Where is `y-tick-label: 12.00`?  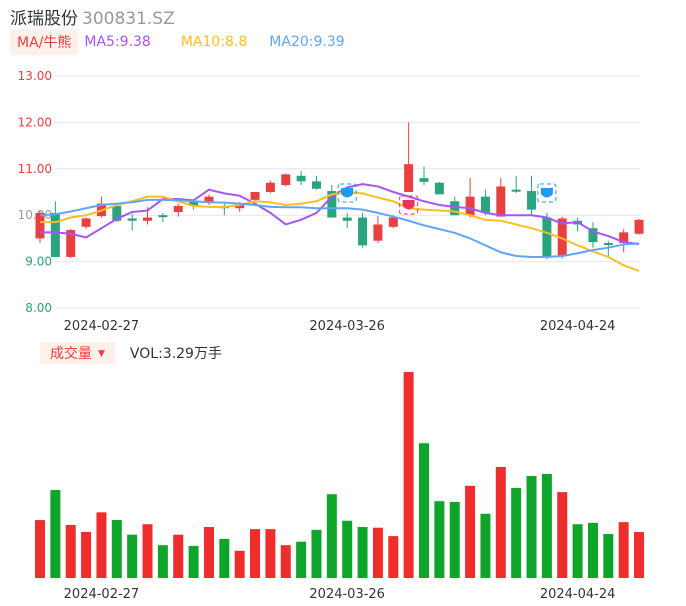 y-tick-label: 12.00 is located at coordinates (35, 122).